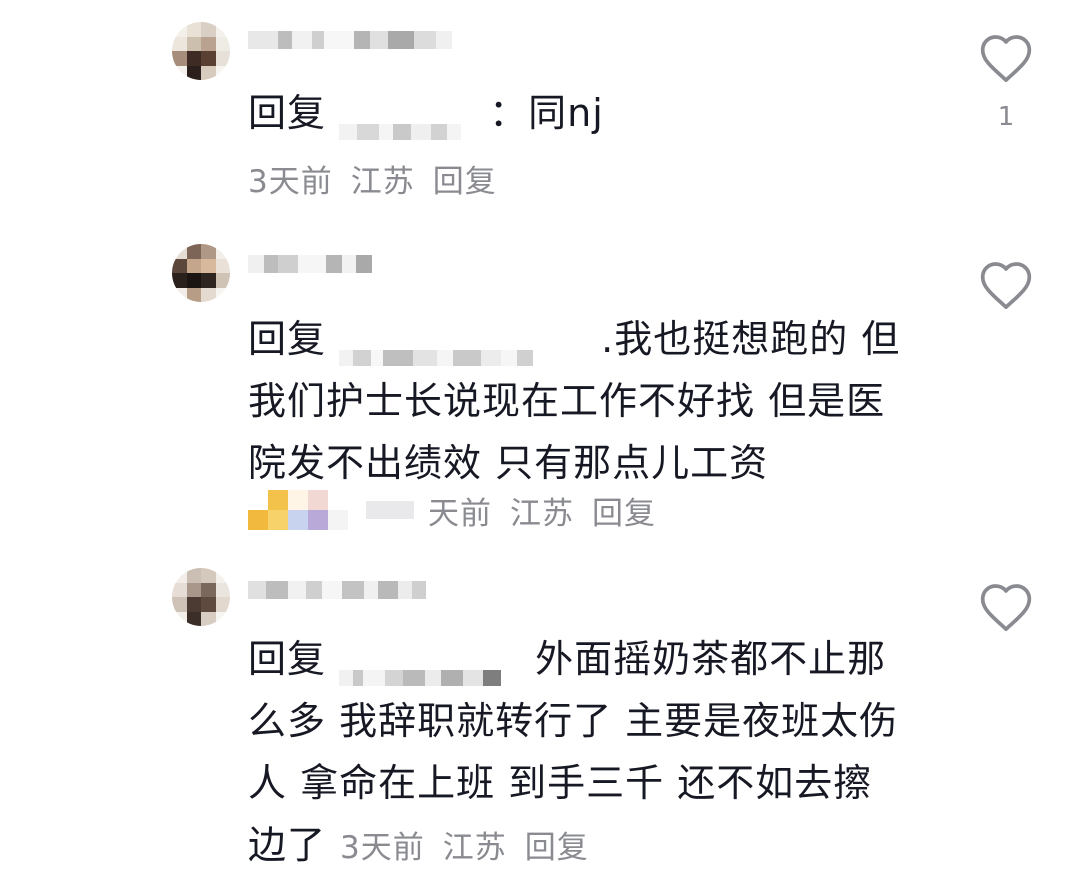 This screenshot has height=879, width=1080. Describe the element at coordinates (566, 113) in the screenshot. I see `reply-body: 同nj` at that location.